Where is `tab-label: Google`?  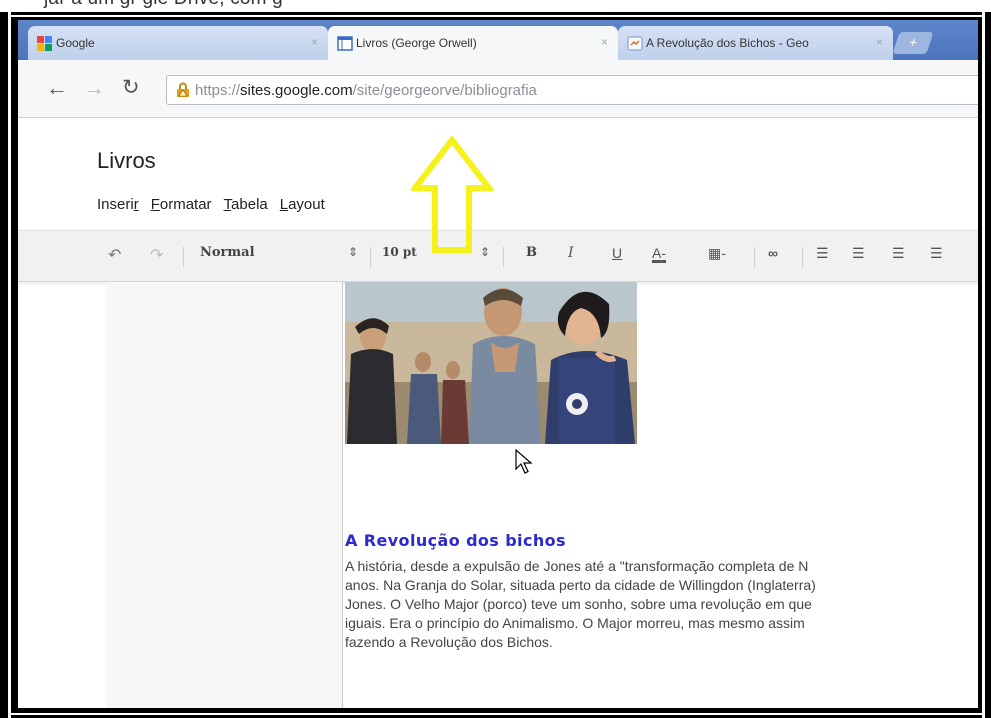 tab-label: Google is located at coordinates (75, 43).